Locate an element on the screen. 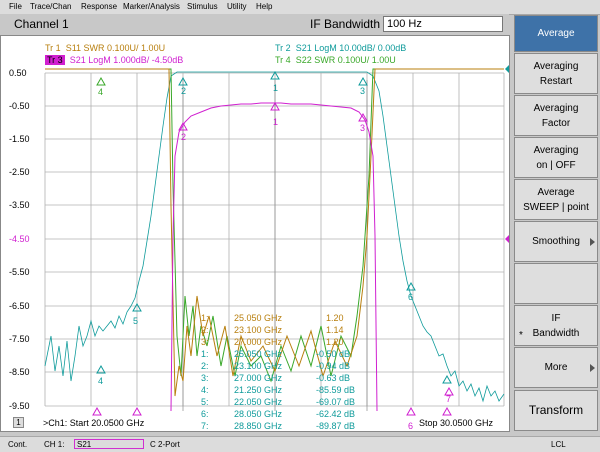 This screenshot has height=452, width=600. y-tick-label: -2.50 is located at coordinates (19, 172).